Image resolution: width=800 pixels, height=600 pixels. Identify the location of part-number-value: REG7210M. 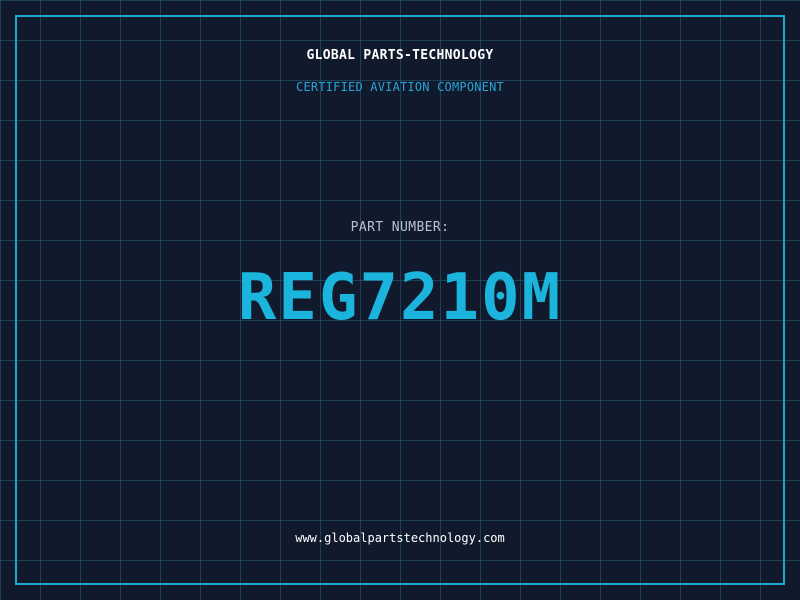
(400, 298).